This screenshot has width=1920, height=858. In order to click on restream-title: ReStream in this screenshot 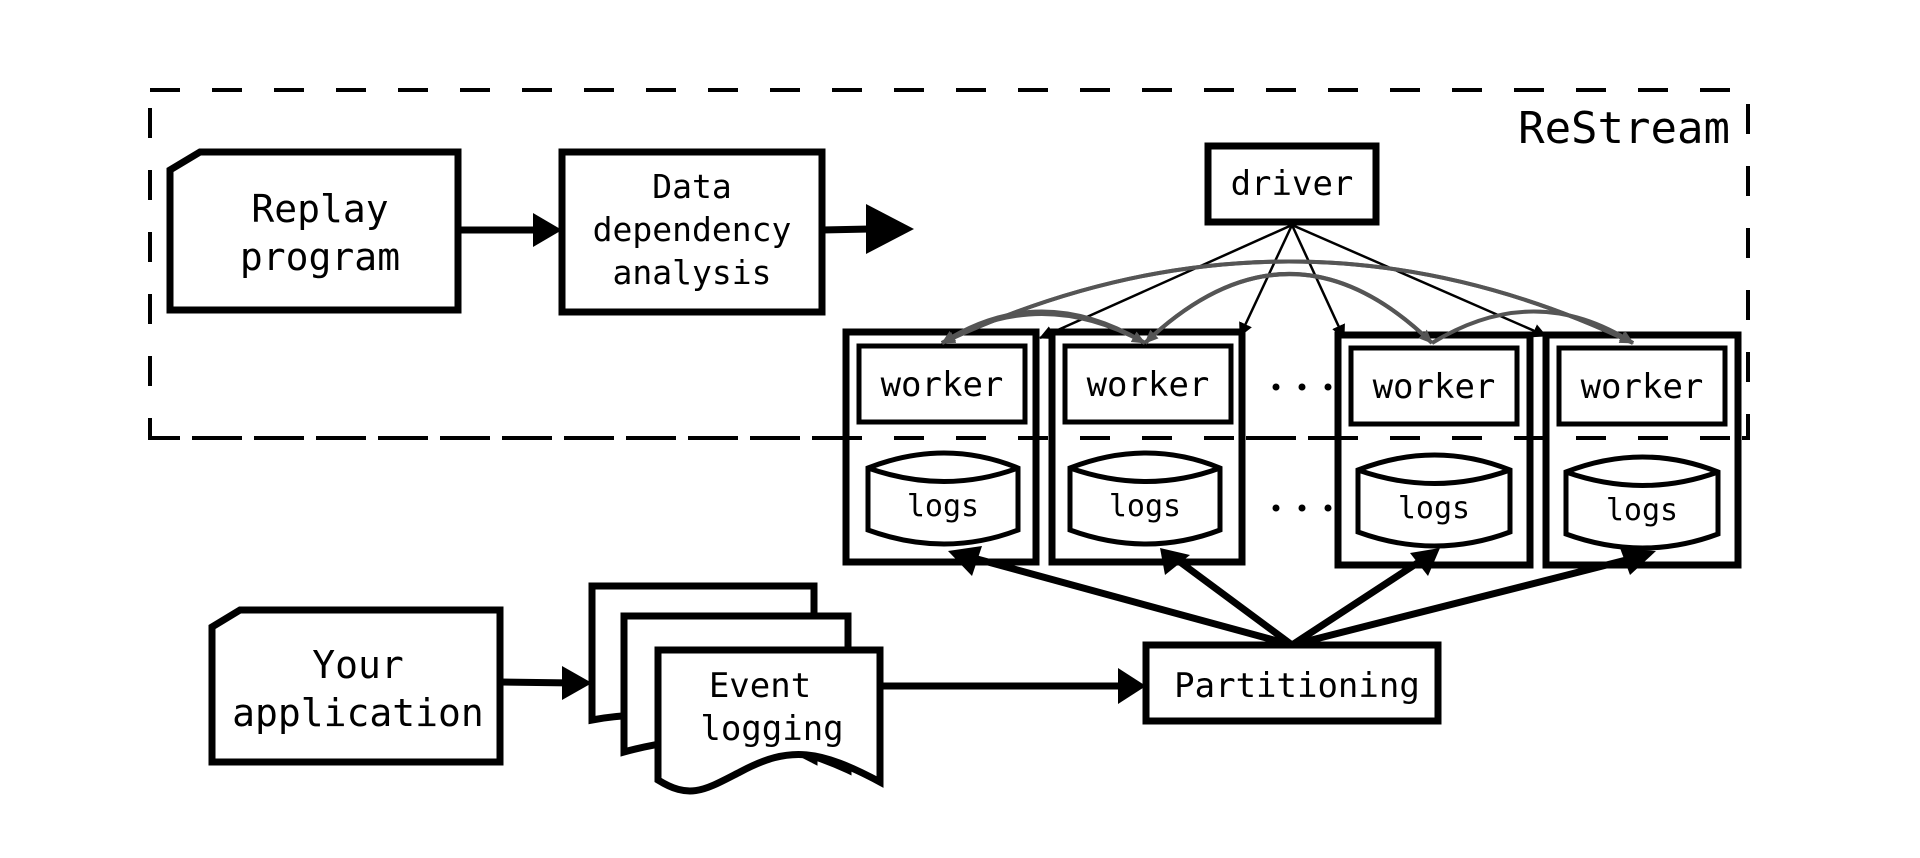, I will do `click(1624, 128)`.